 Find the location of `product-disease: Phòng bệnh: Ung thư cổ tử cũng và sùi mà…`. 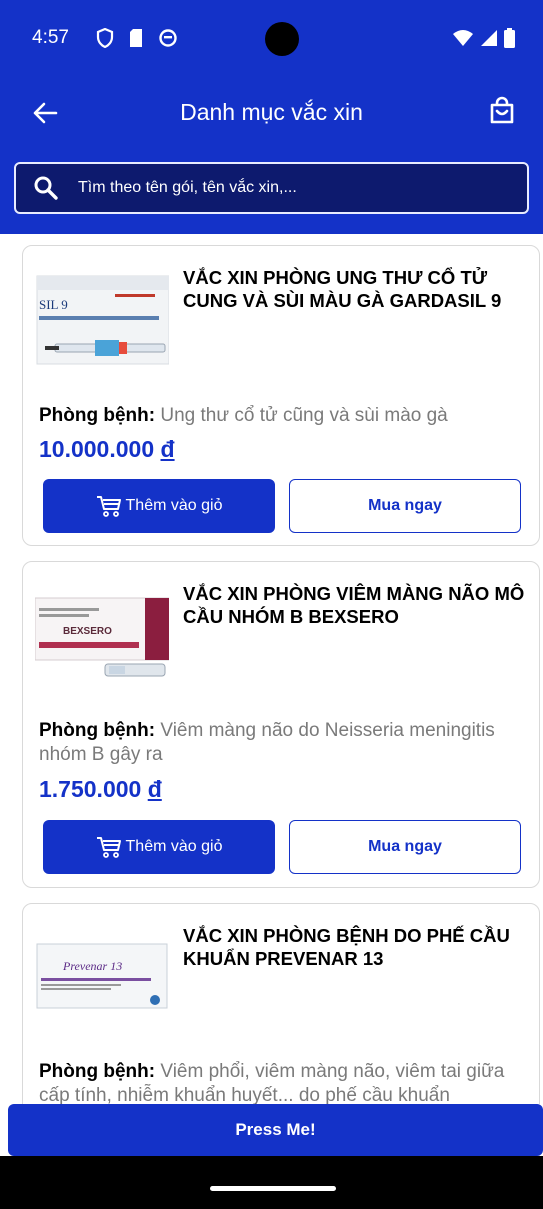

product-disease: Phòng bệnh: Ung thư cổ tử cũng và sùi mà… is located at coordinates (284, 416).